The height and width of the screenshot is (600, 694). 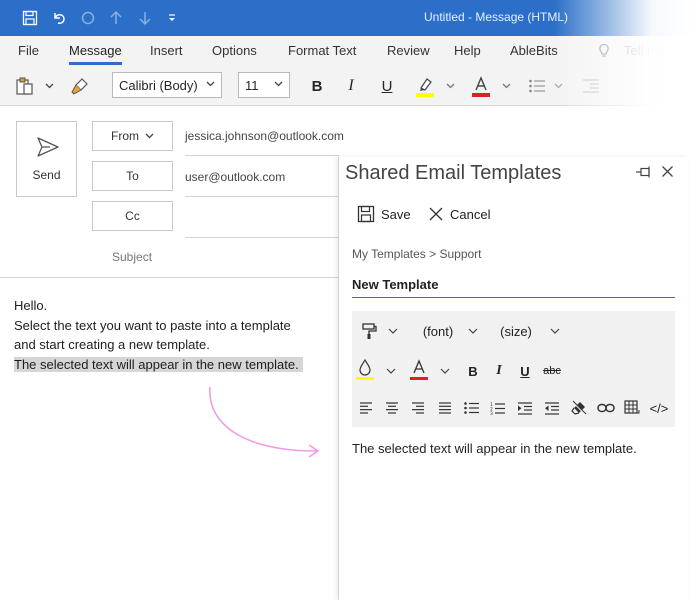 I want to click on from-label: From, so click(x=125, y=136).